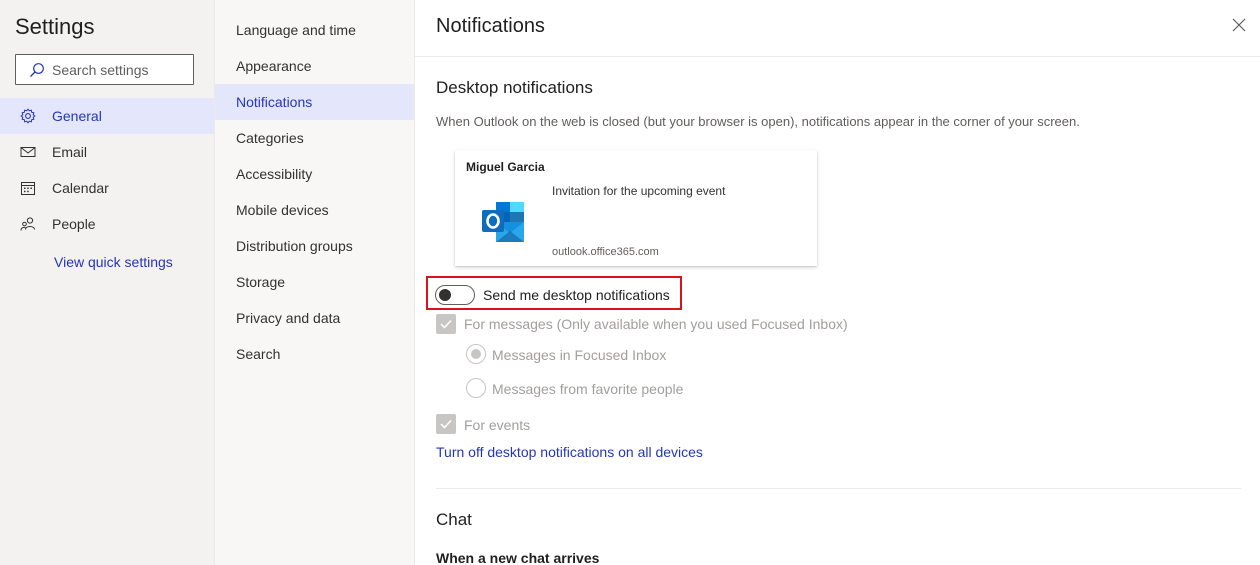 Image resolution: width=1260 pixels, height=565 pixels. Describe the element at coordinates (503, 222) in the screenshot. I see `outlook-logo-icon` at that location.